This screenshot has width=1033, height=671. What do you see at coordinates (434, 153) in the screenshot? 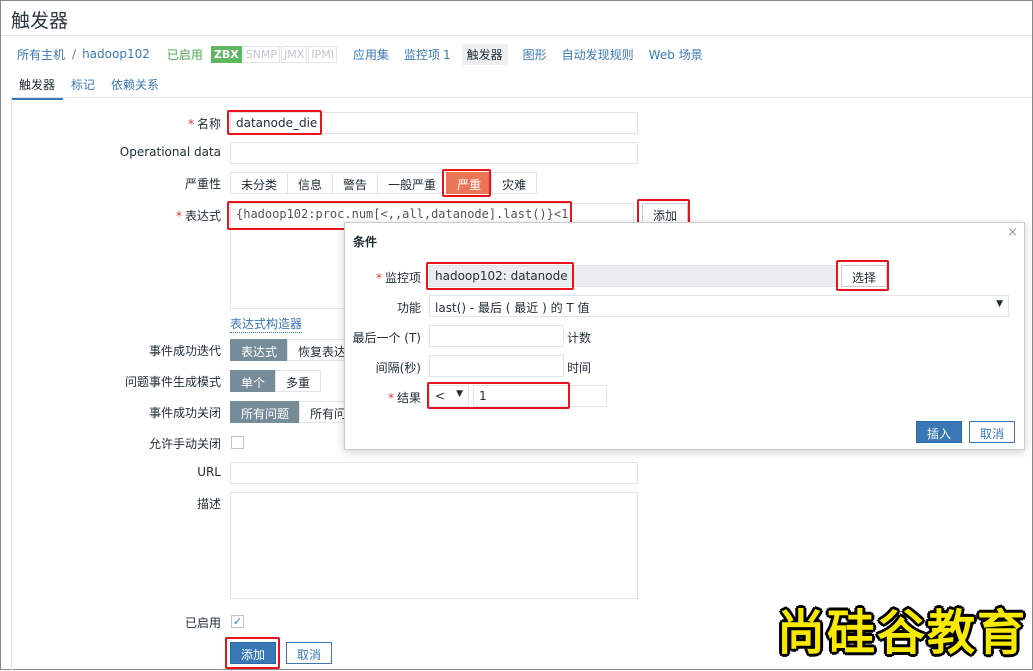
I see `operational-data-input` at bounding box center [434, 153].